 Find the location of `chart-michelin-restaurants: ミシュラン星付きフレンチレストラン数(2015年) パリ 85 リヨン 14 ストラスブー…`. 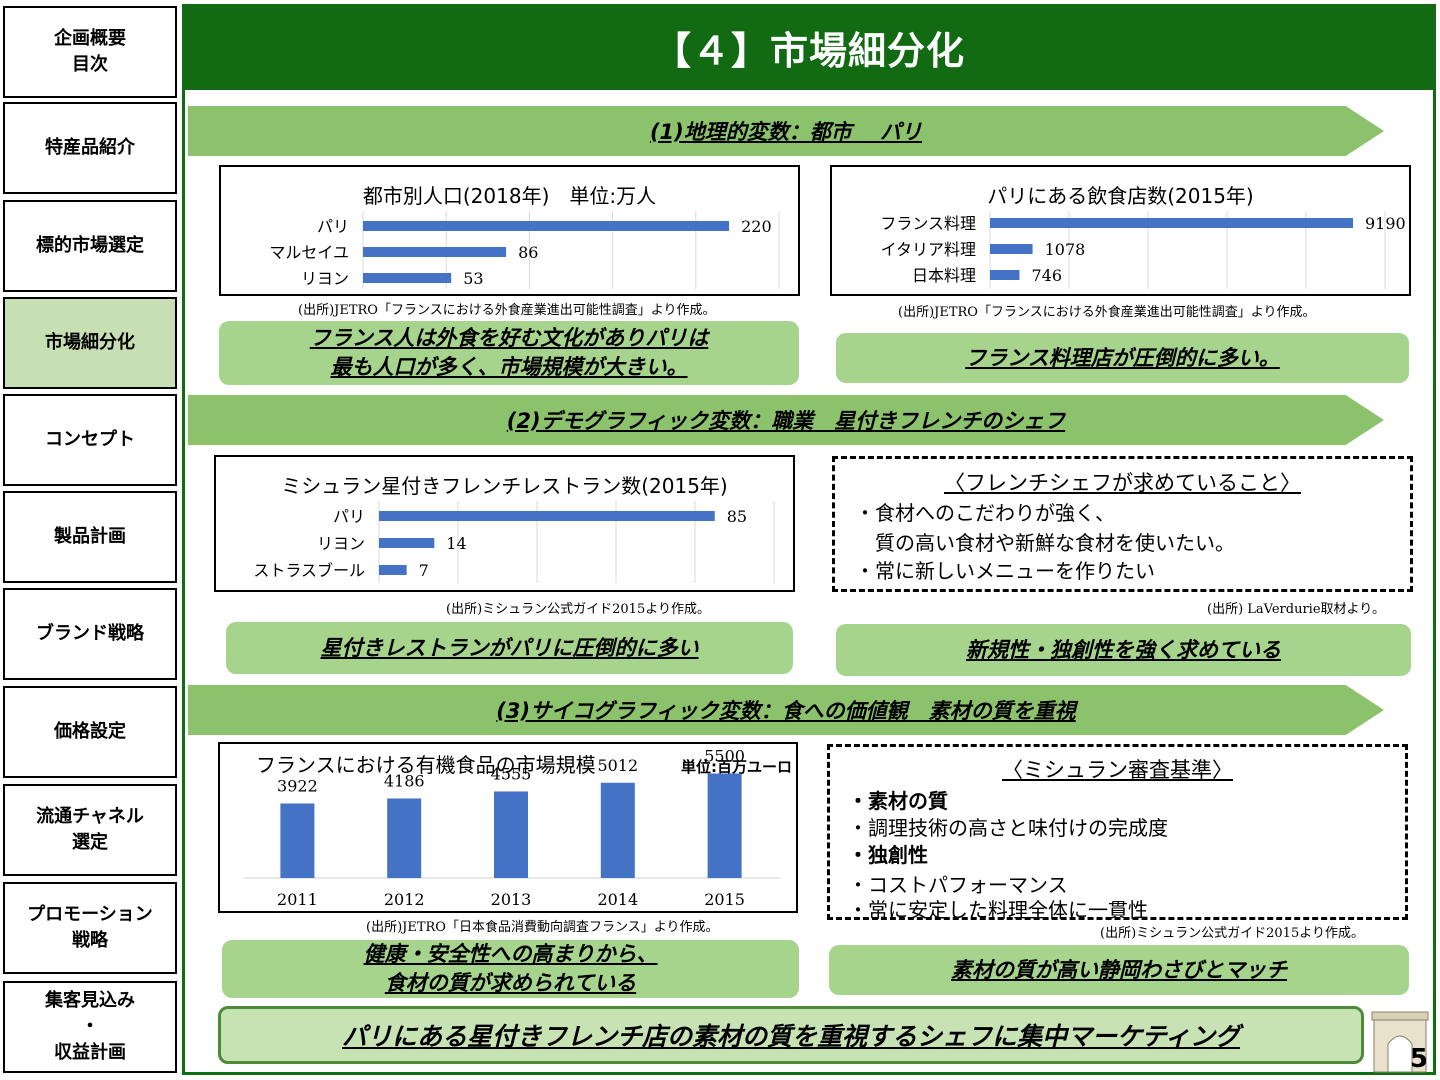

chart-michelin-restaurants: ミシュラン星付きフレンチレストラン数(2015年) パリ 85 リヨン 14 ストラスブー… is located at coordinates (504, 523).